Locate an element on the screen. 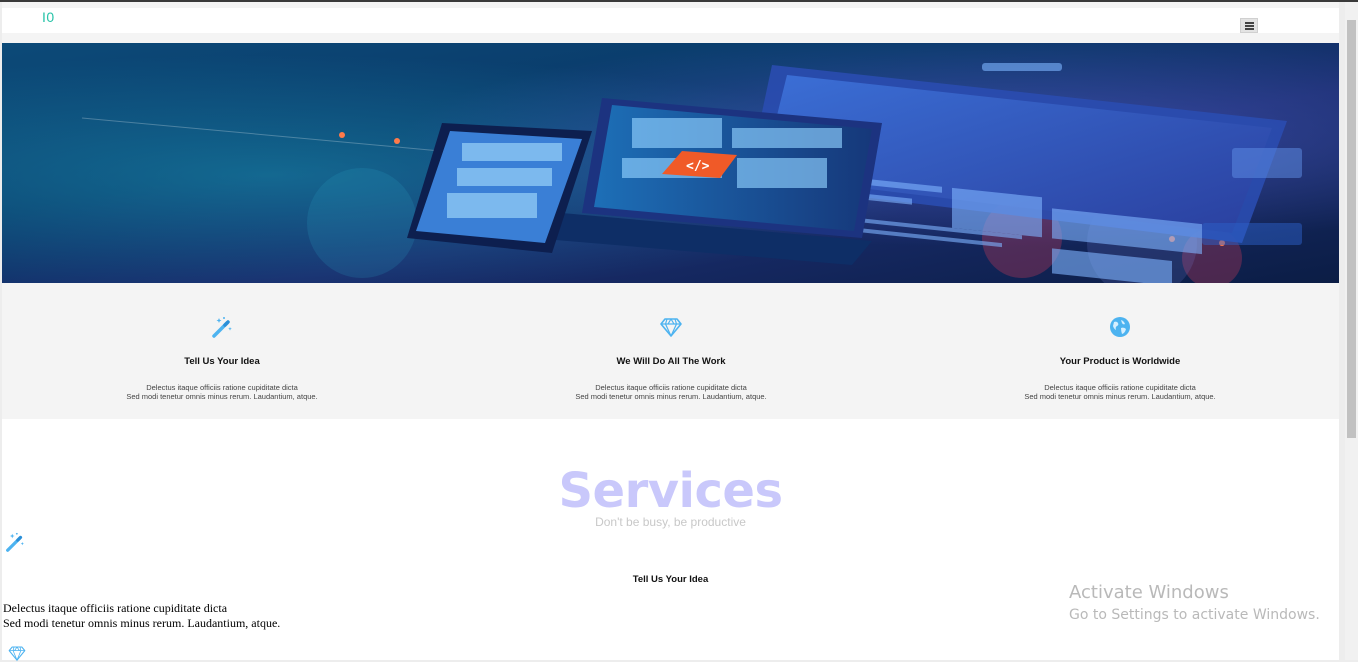  feature-title: Your Product is Worldwide is located at coordinates (1120, 361).